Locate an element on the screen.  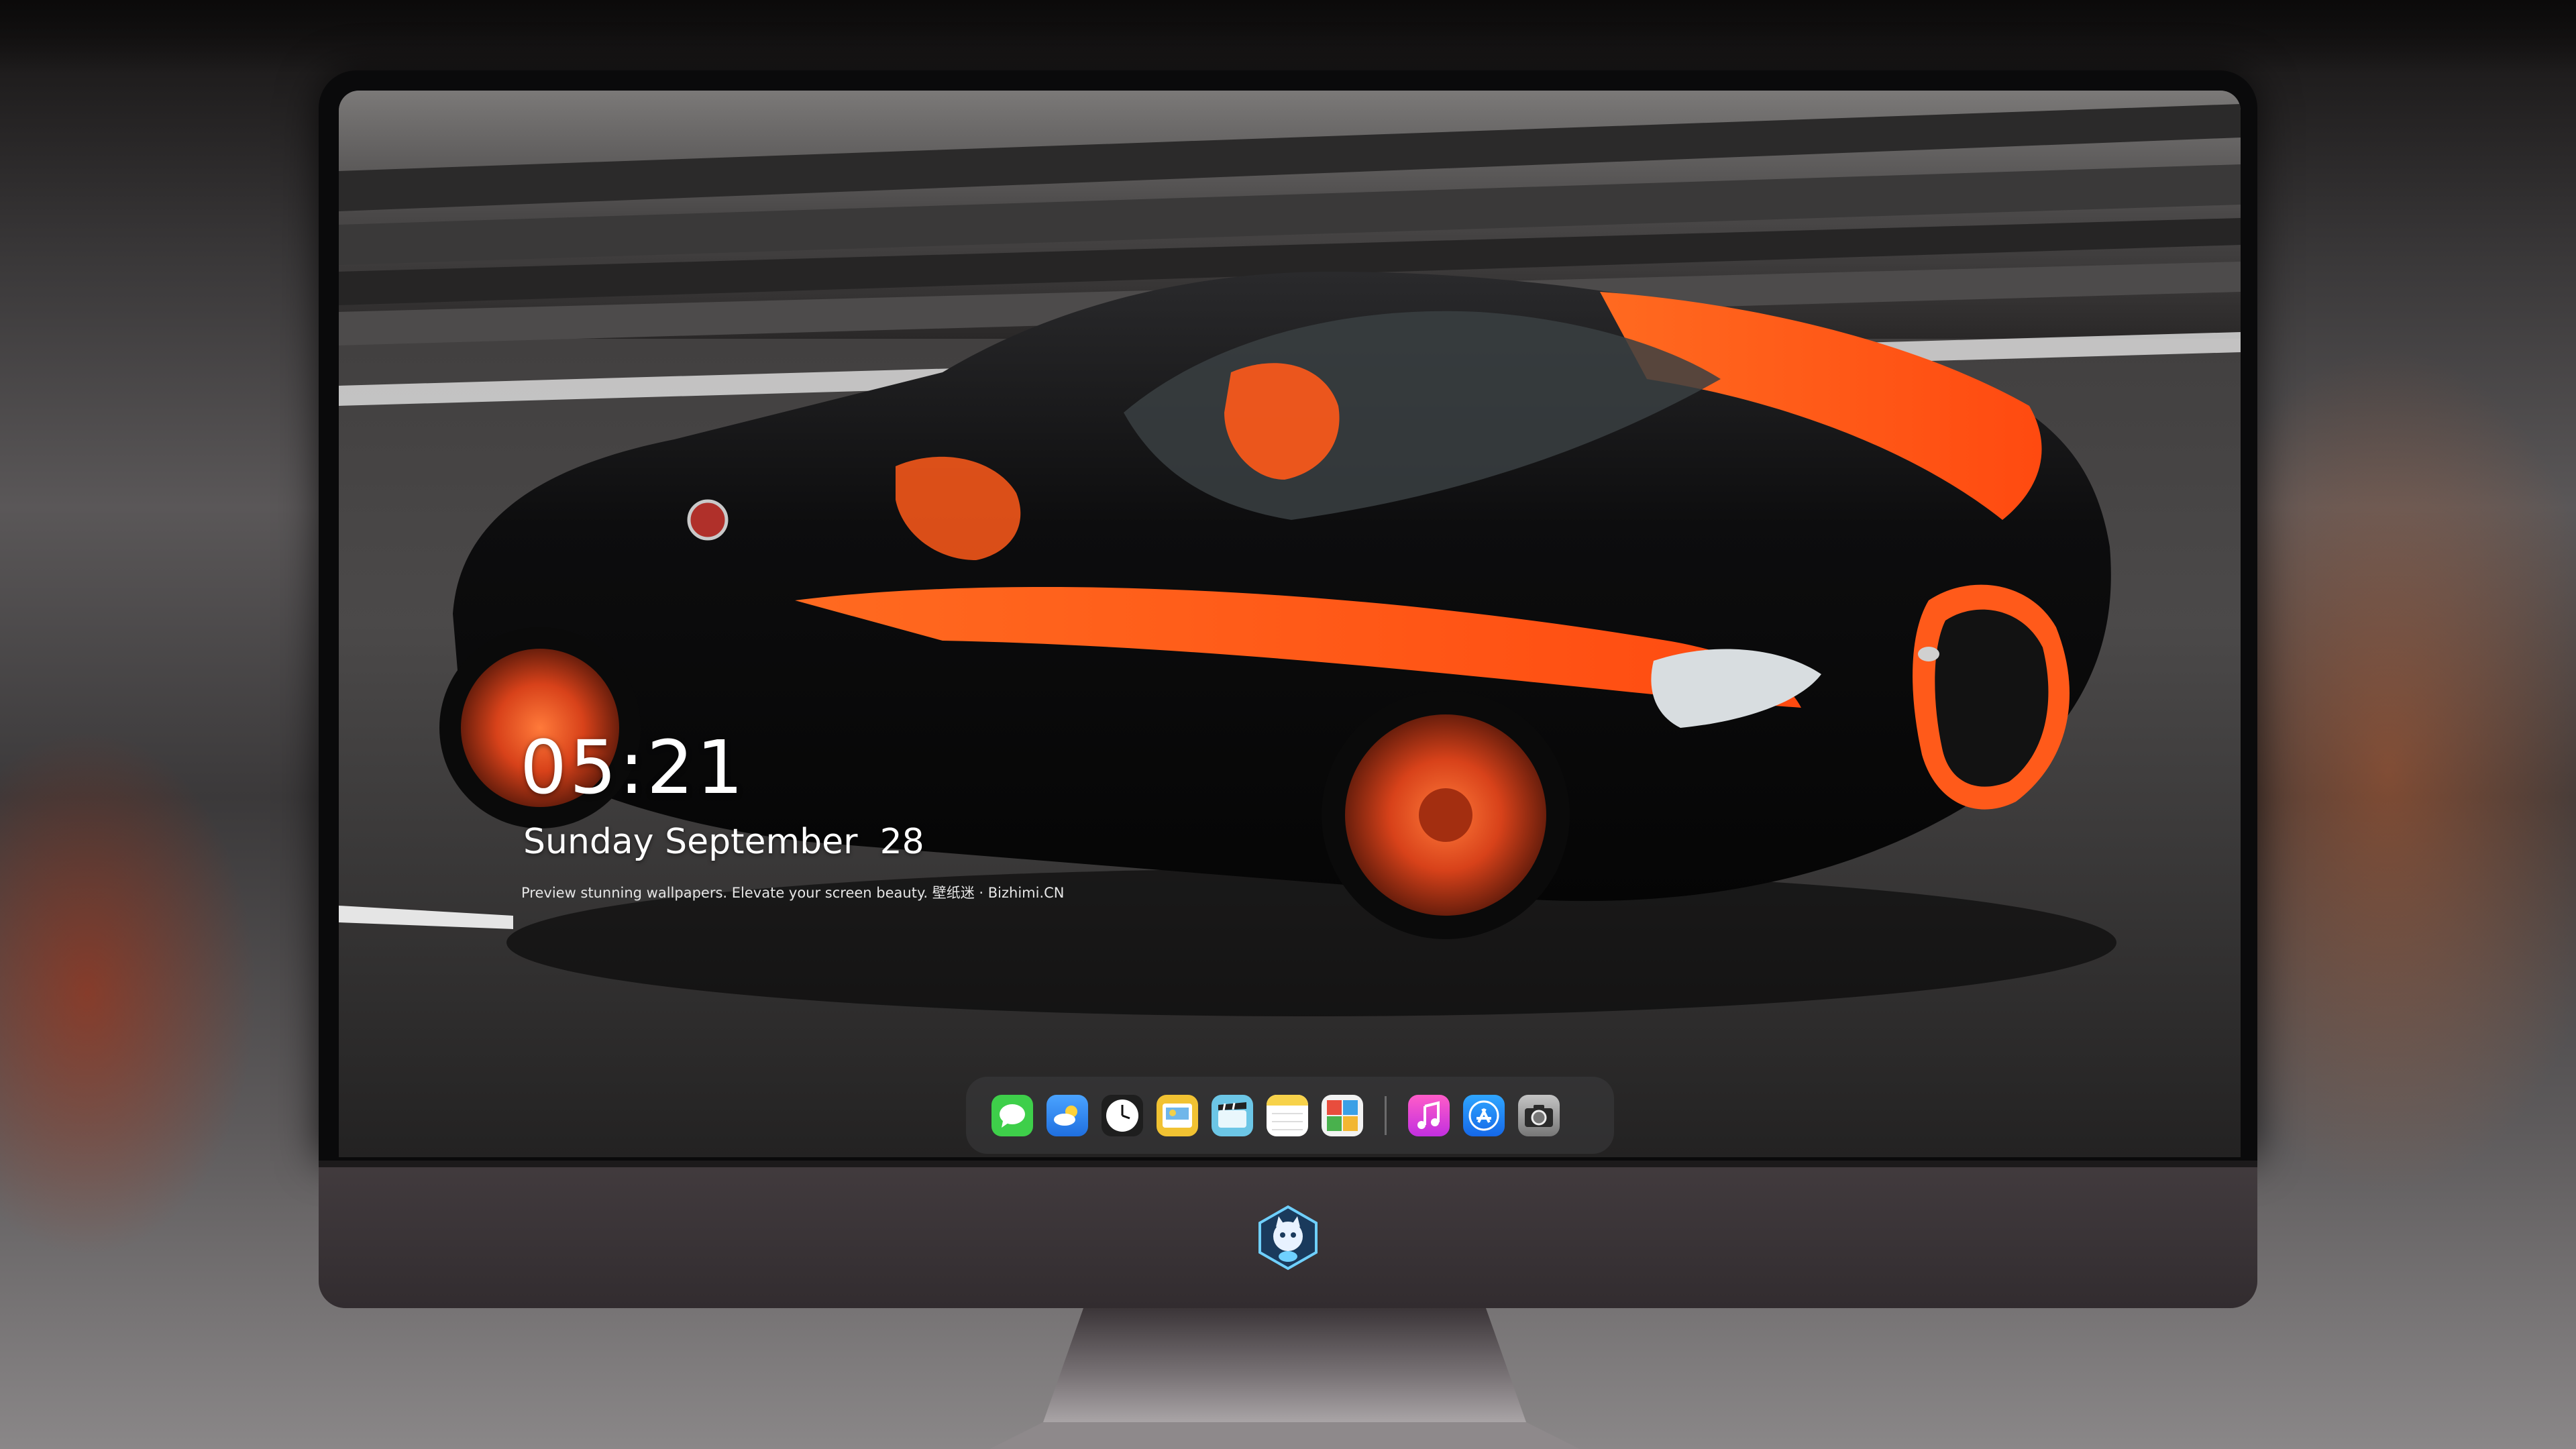
lock-date: Sunday September 28 is located at coordinates (723, 842).